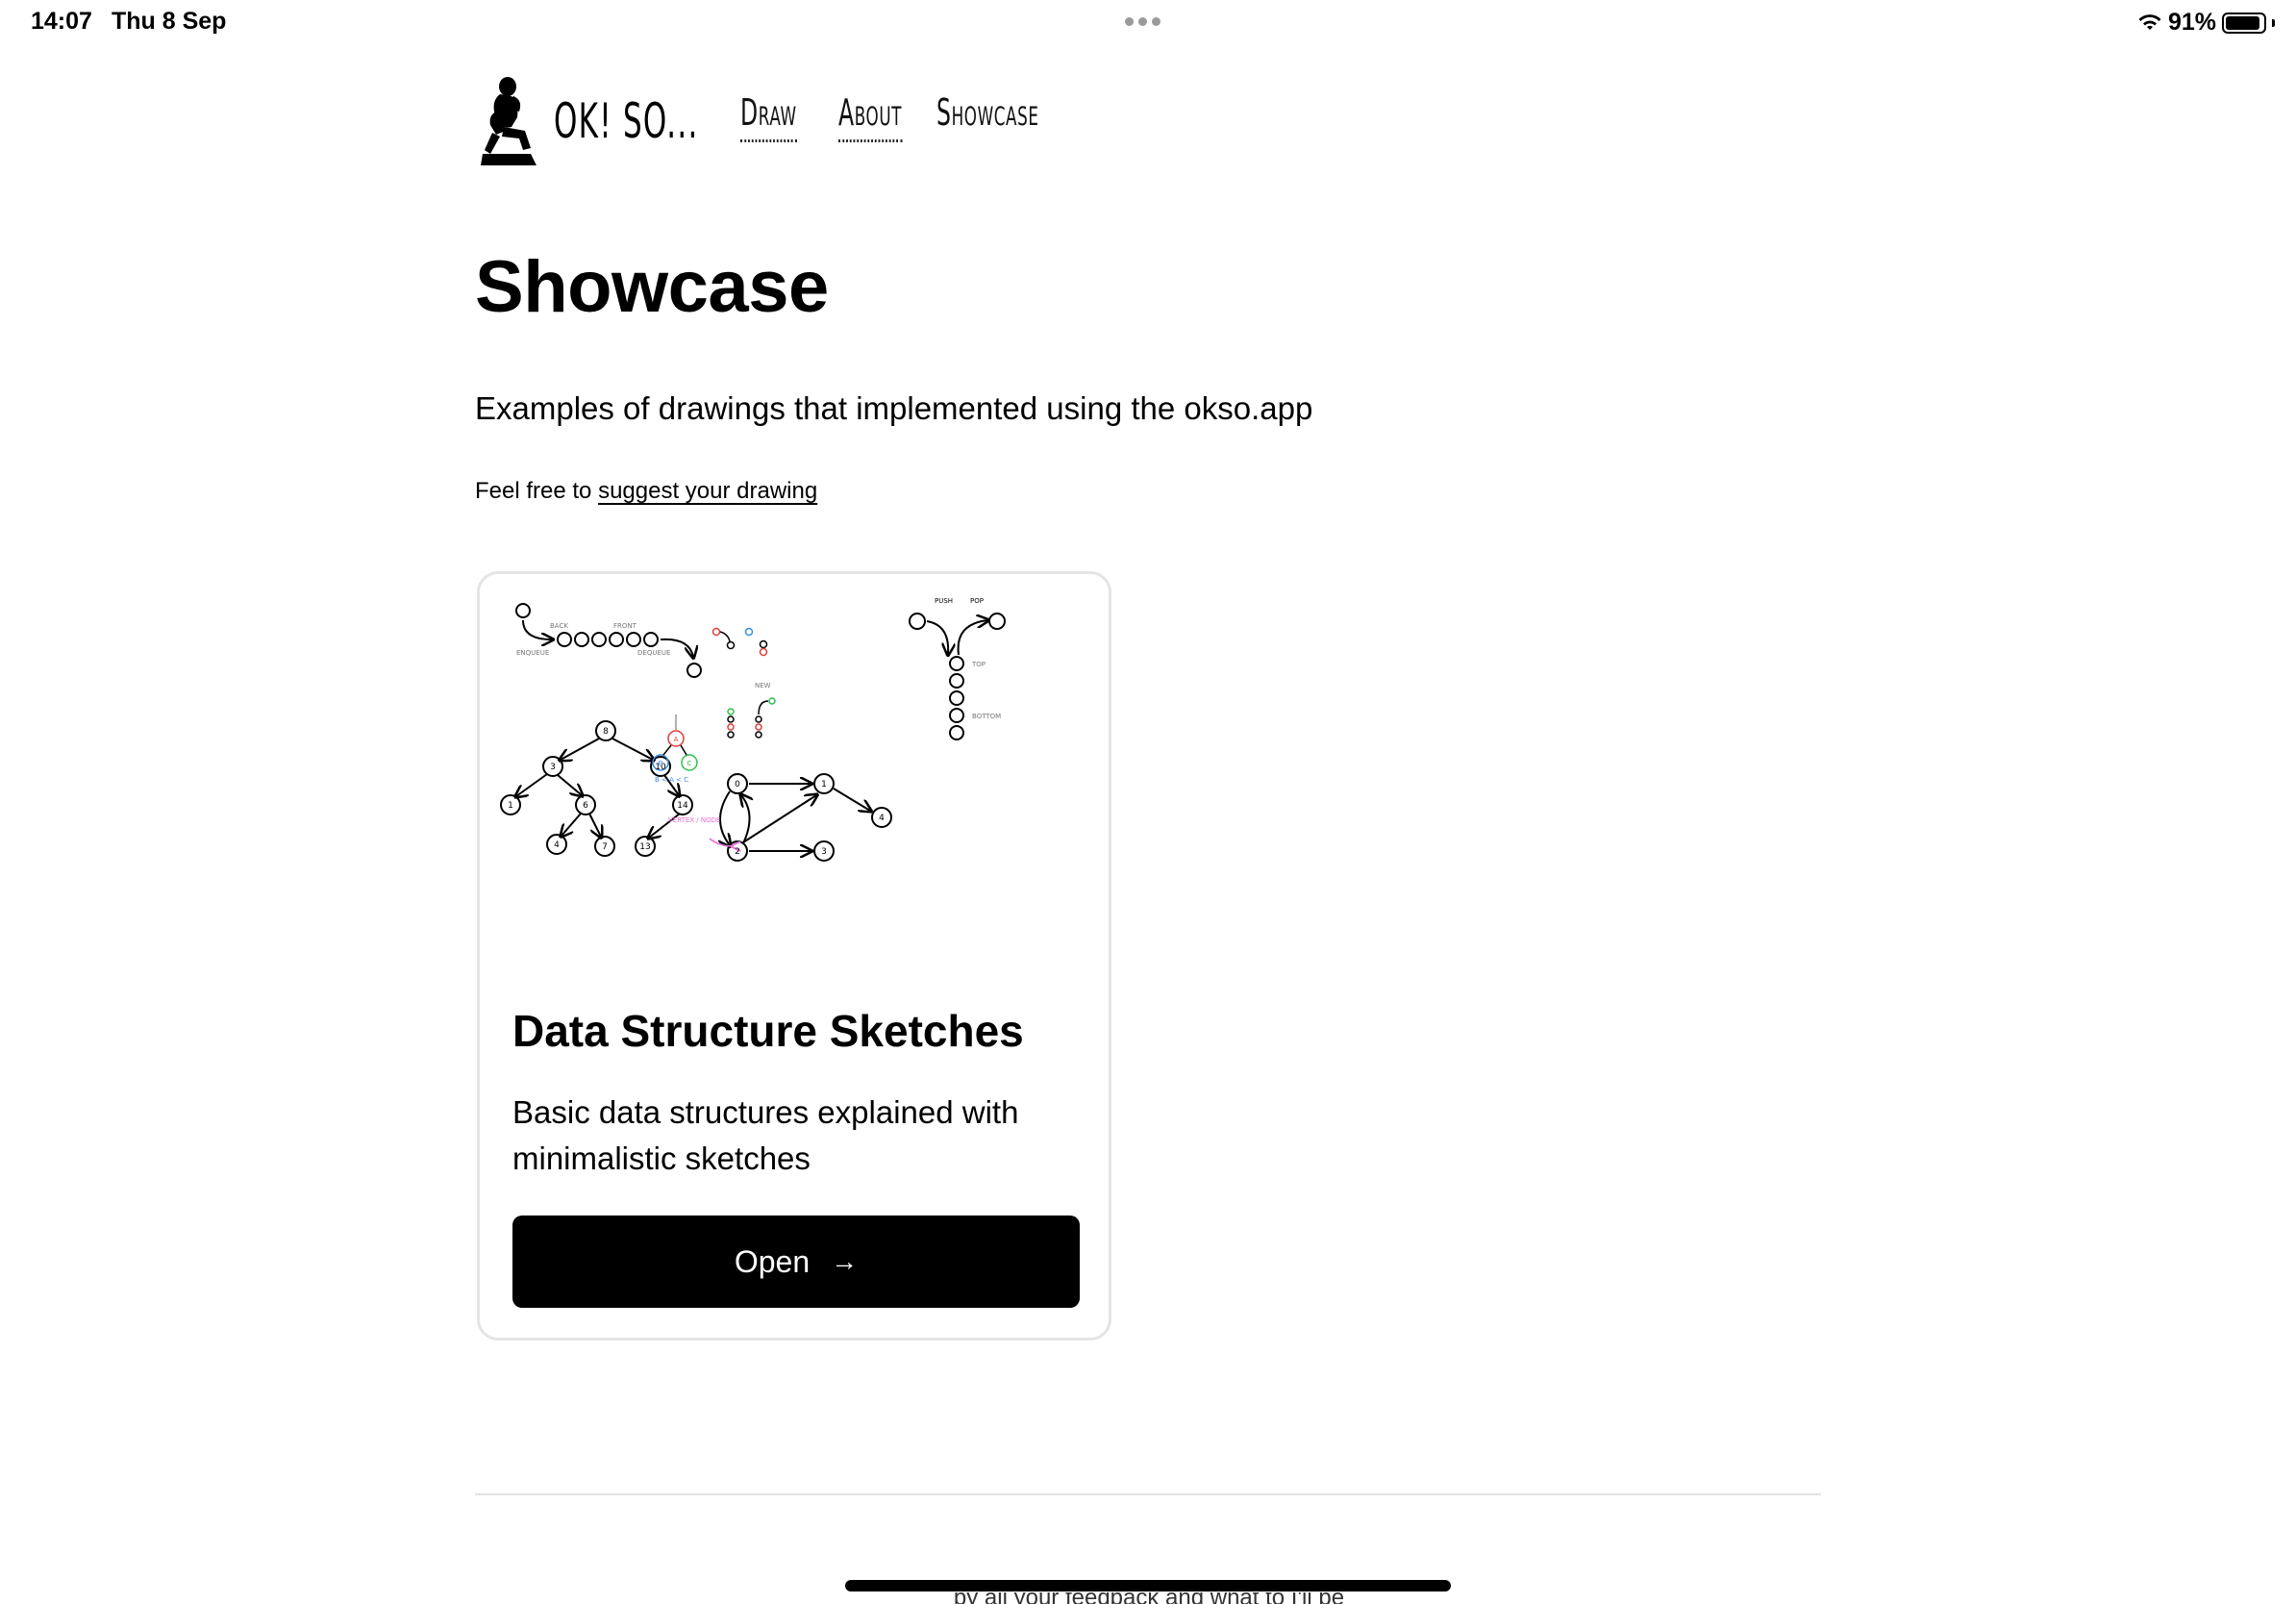 This screenshot has height=1604, width=2296. Describe the element at coordinates (509, 121) in the screenshot. I see `thinker-logo-icon` at that location.